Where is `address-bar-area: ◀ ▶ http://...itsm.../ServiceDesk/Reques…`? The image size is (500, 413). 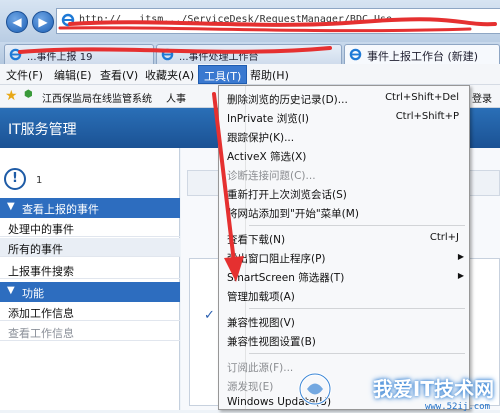 address-bar-area: ◀ ▶ http://...itsm.../ServiceDesk/Reques… is located at coordinates (250, 21).